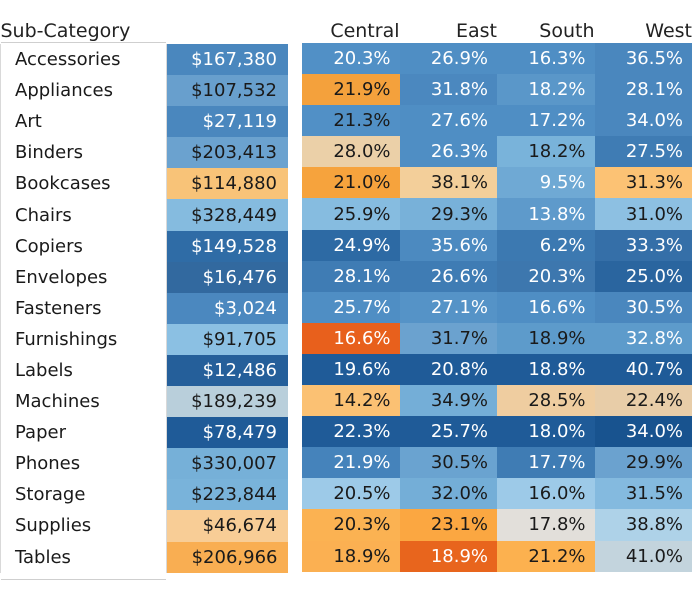  I want to click on table-row: Accessories $167,380, so click(144, 60).